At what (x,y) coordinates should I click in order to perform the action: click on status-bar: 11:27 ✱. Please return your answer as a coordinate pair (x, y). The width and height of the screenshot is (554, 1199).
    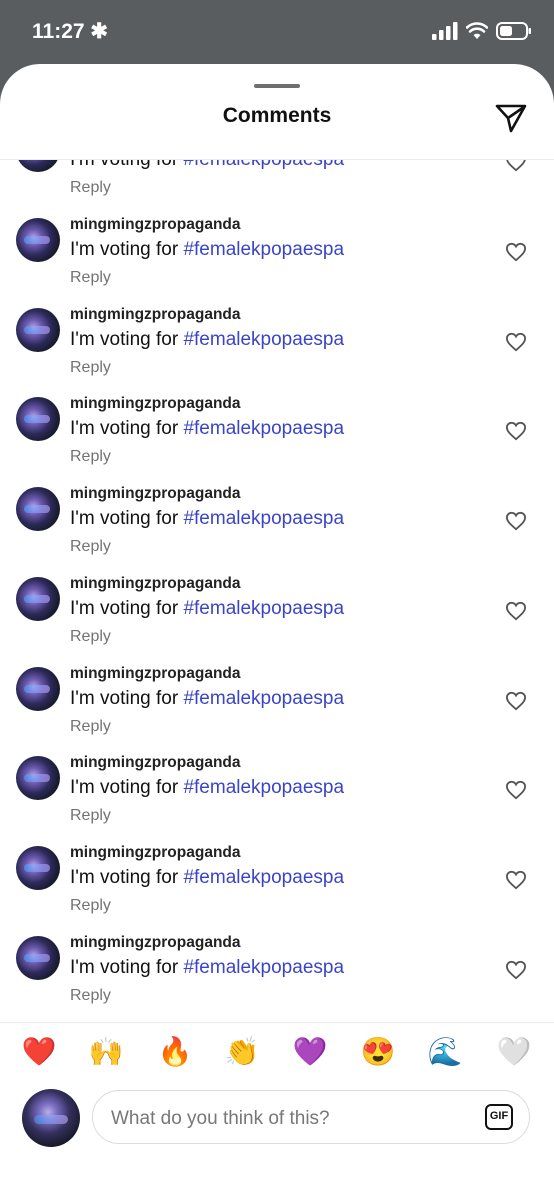
    Looking at the image, I should click on (277, 33).